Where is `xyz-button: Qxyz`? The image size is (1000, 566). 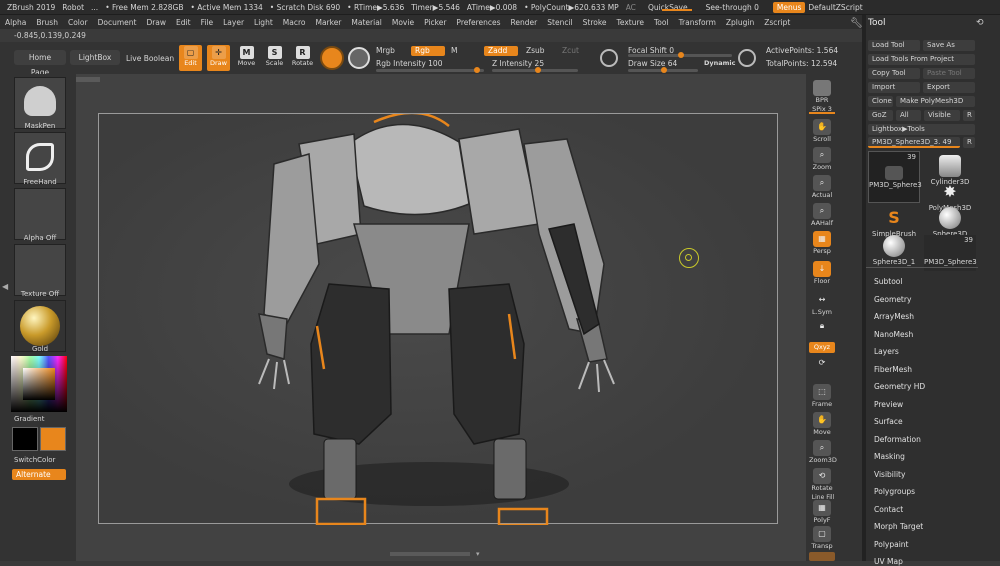 xyz-button: Qxyz is located at coordinates (822, 347).